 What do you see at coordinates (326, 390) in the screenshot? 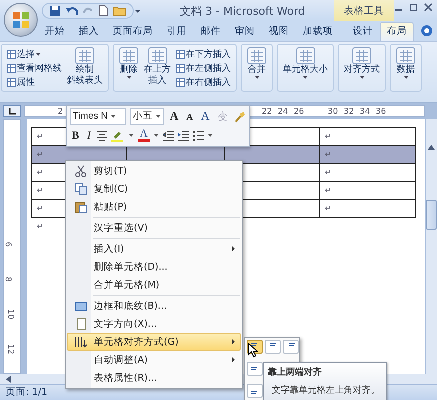
I see `tooltip-description: 文字靠单元格左上角对齐。` at bounding box center [326, 390].